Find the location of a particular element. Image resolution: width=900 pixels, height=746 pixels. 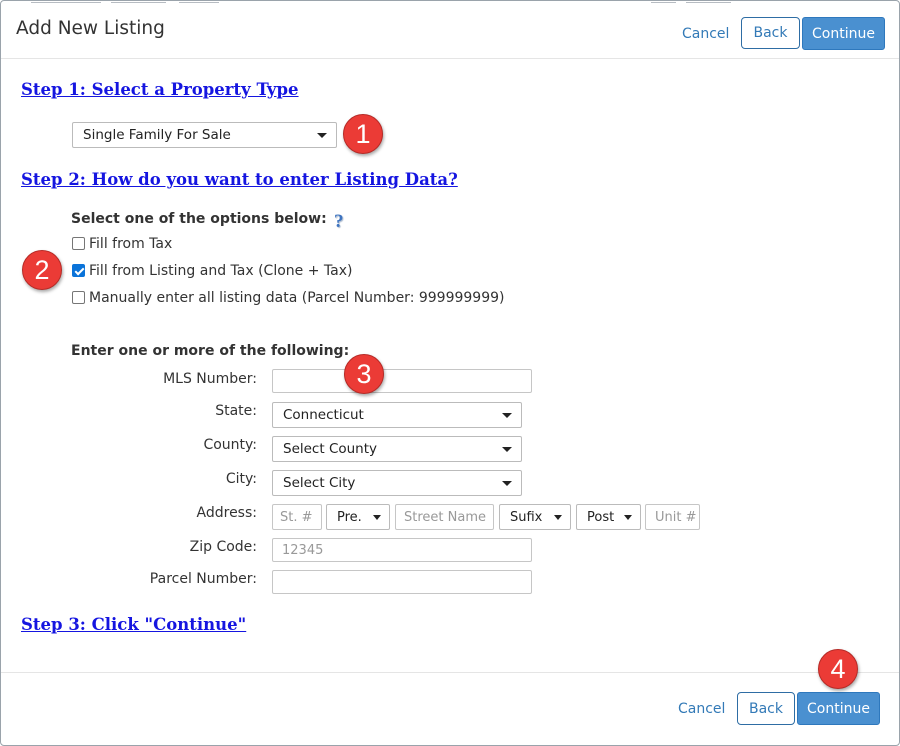

address-label: Address: is located at coordinates (226, 513).